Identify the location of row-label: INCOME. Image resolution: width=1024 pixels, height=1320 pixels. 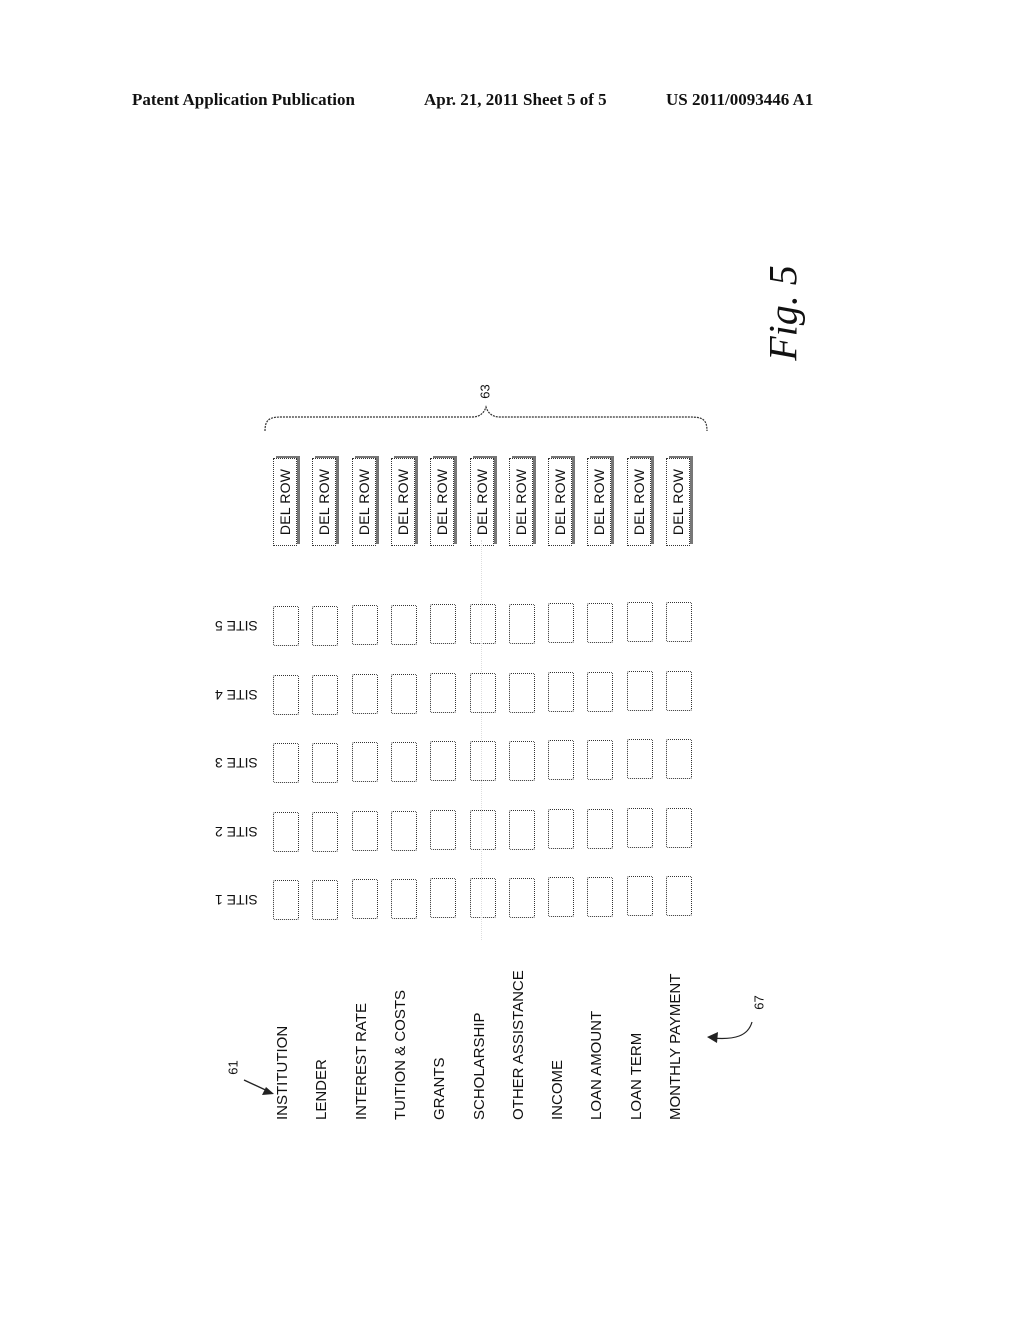
(558, 1090).